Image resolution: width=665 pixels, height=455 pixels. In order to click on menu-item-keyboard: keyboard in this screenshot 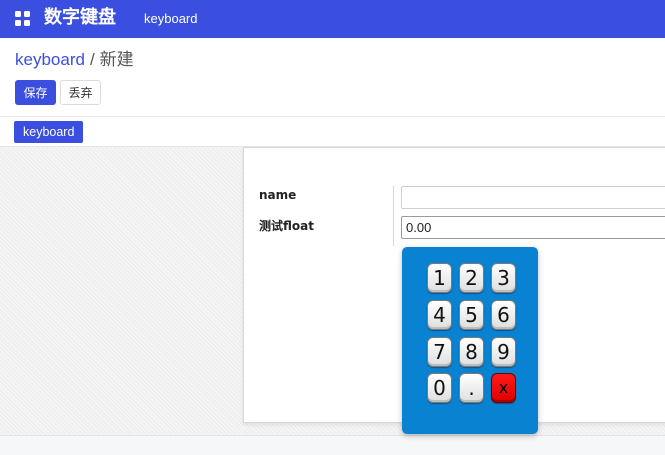, I will do `click(170, 19)`.